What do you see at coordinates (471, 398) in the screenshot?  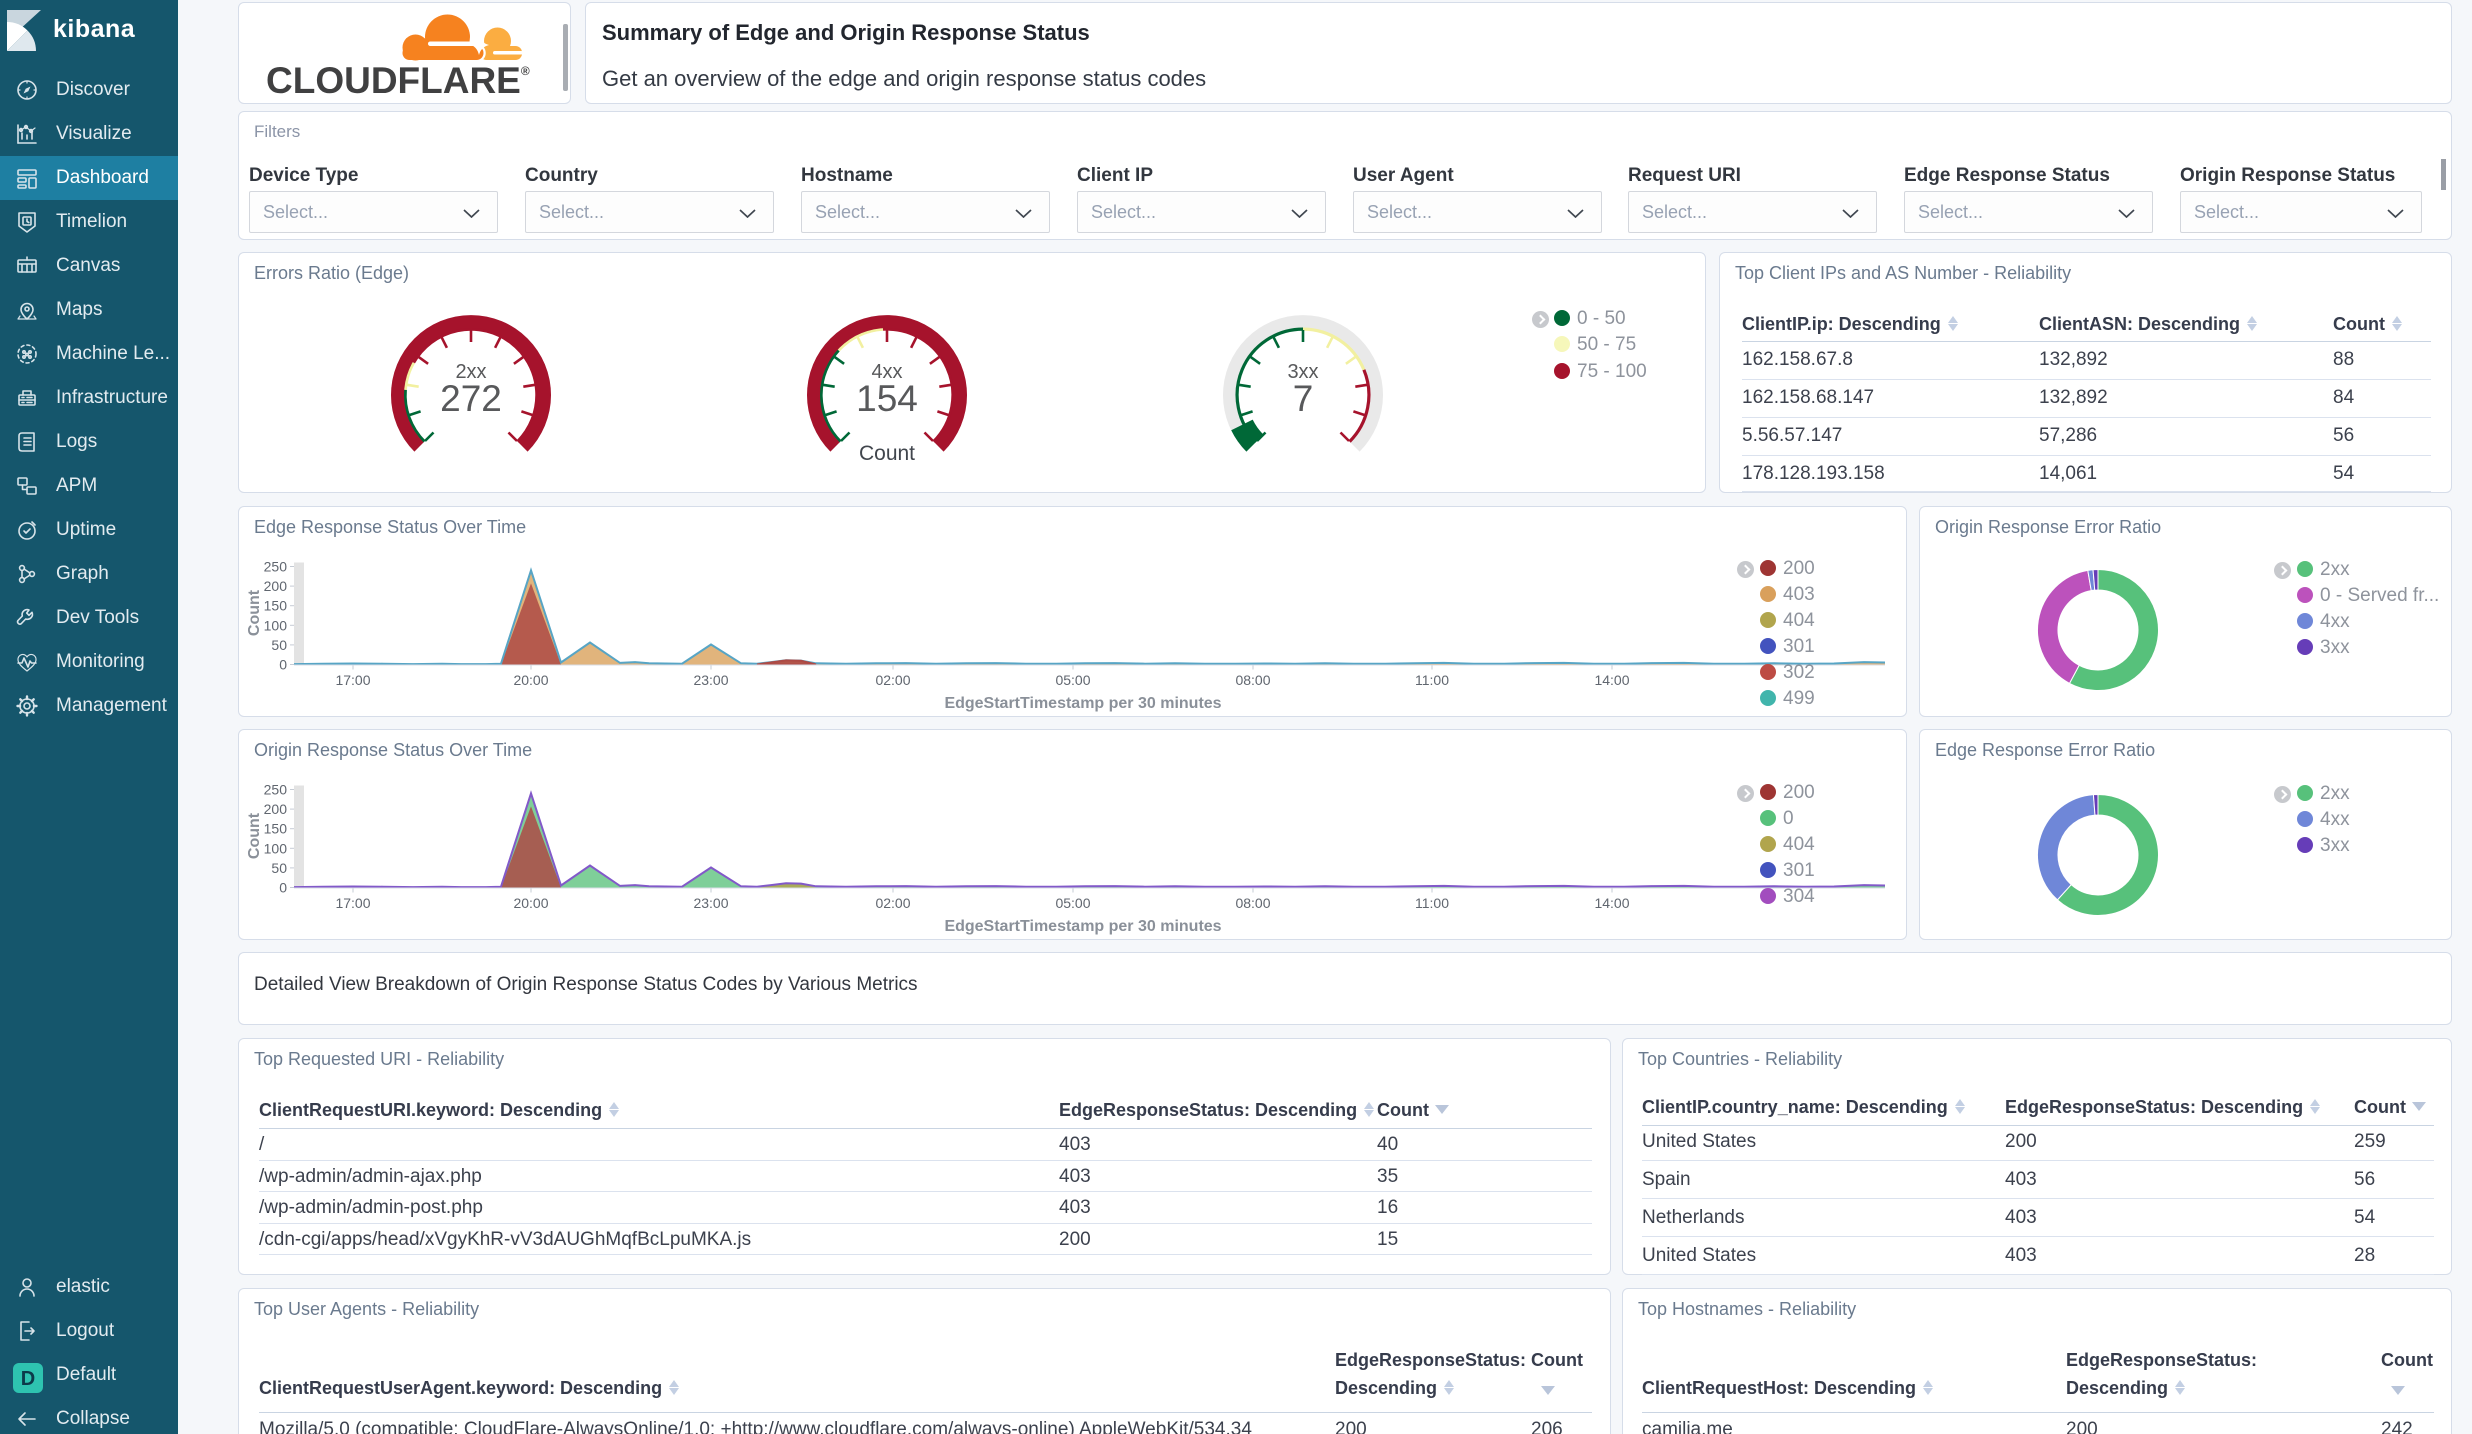 I see `svg-text: 272` at bounding box center [471, 398].